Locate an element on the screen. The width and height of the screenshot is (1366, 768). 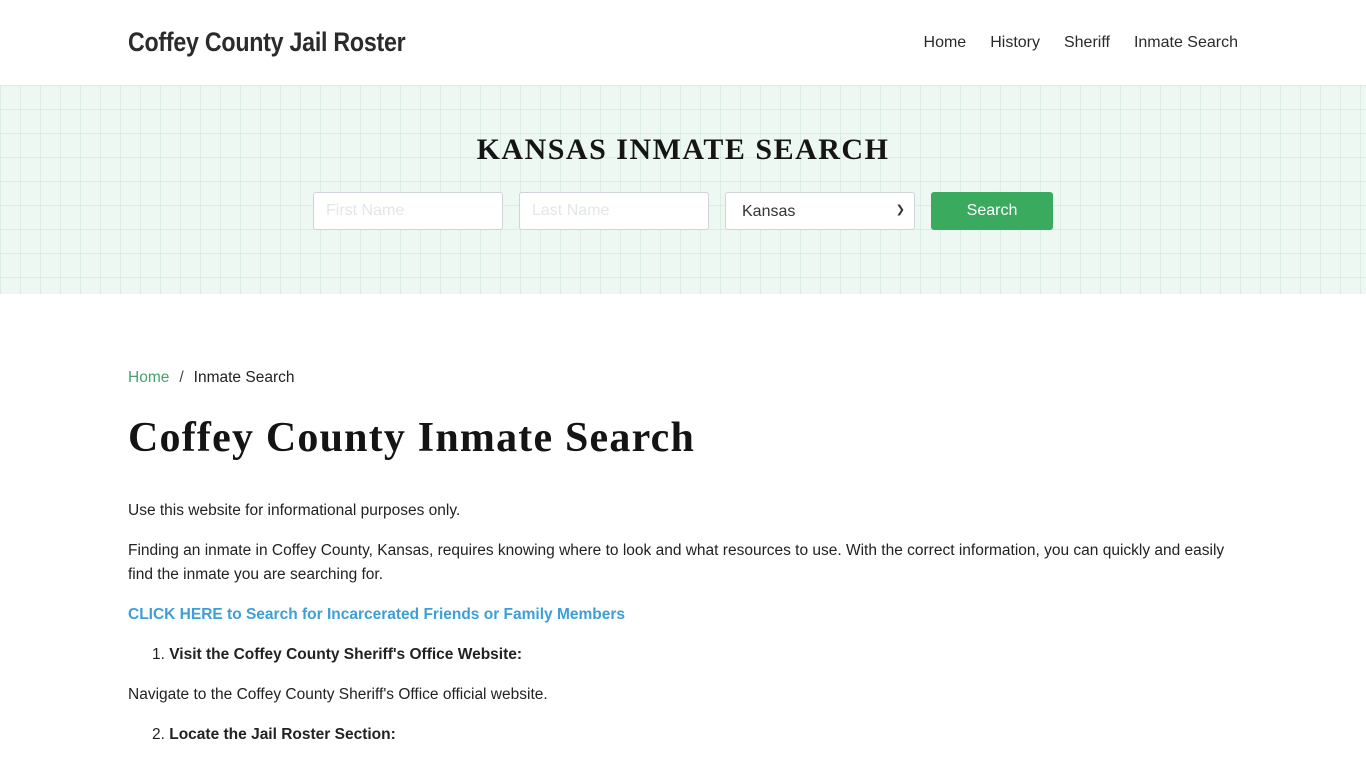
first-name-input is located at coordinates (408, 211).